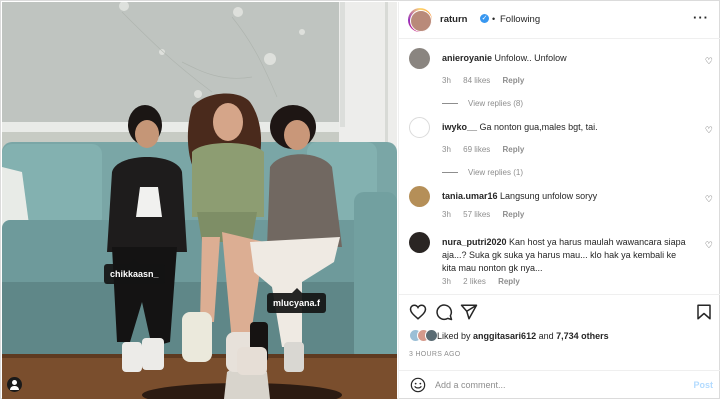 This screenshot has width=720, height=399. What do you see at coordinates (555, 385) in the screenshot?
I see `add-comment-input` at bounding box center [555, 385].